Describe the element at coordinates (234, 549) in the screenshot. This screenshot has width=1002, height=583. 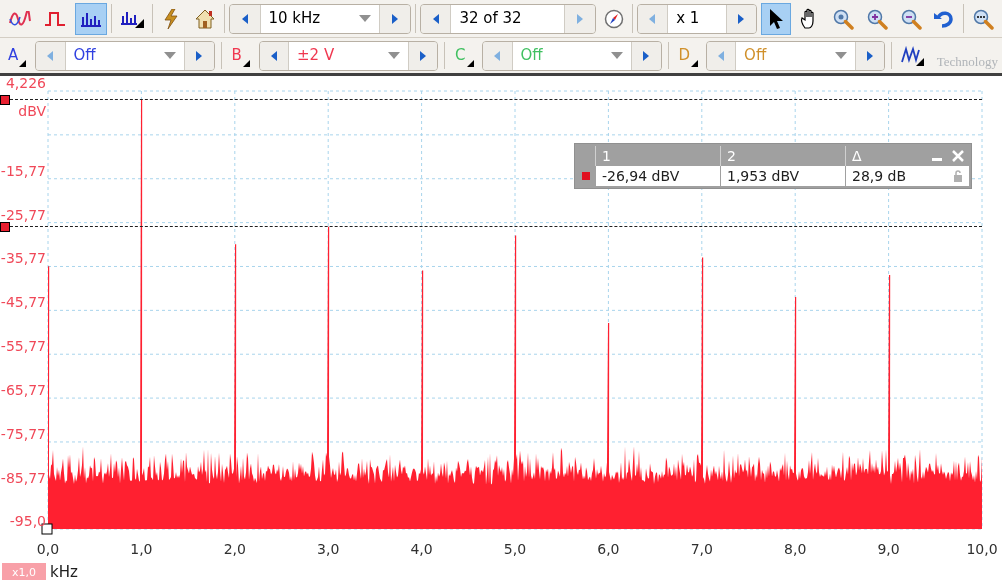
I see `x-axis-label: 2,0` at that location.